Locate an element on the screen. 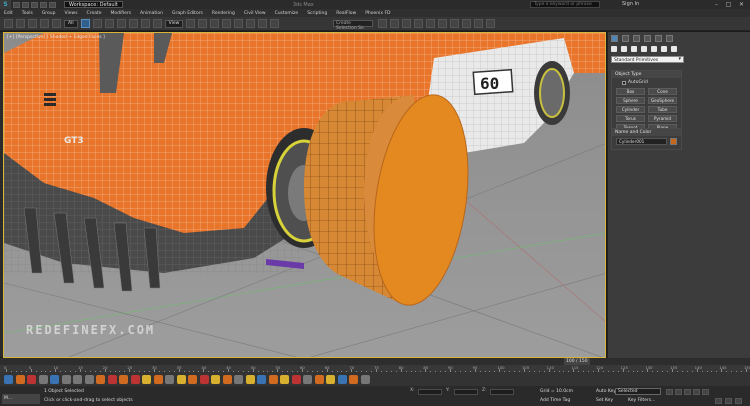 Image resolution: width=750 pixels, height=406 pixels. display-tab-icon is located at coordinates (658, 38).